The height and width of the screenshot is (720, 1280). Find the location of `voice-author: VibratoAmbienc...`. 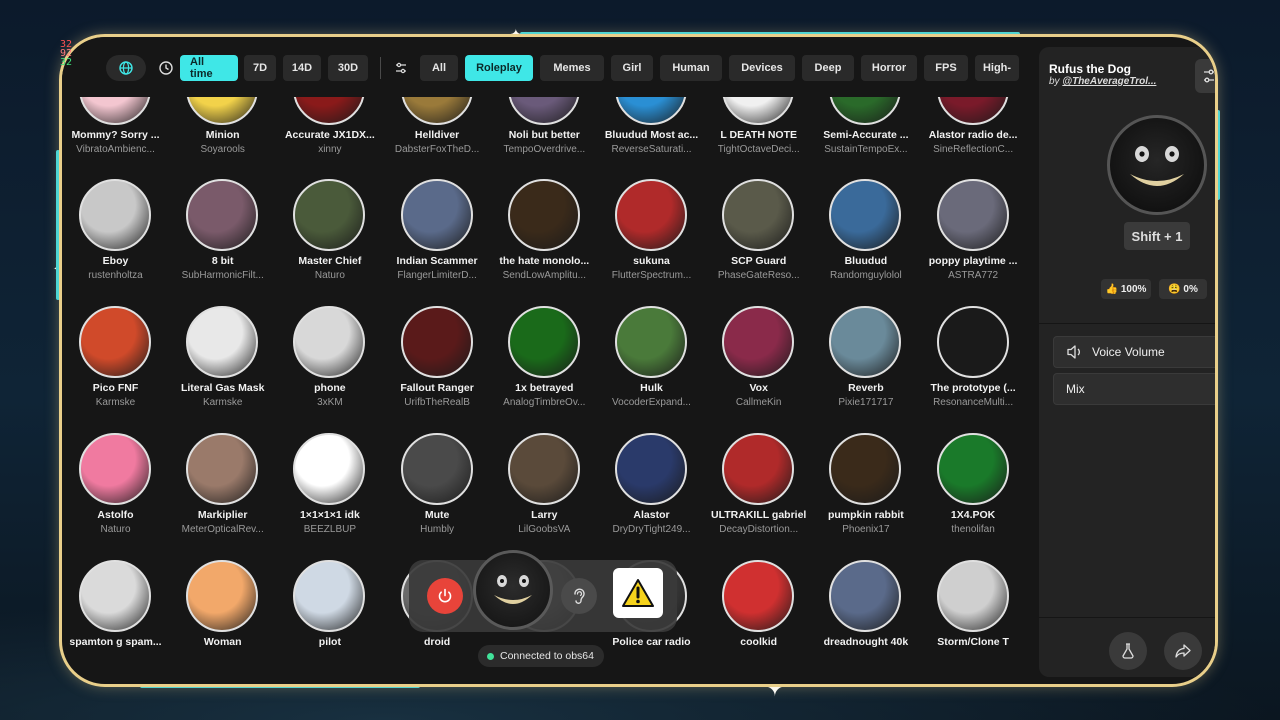

voice-author: VibratoAmbienc... is located at coordinates (115, 149).